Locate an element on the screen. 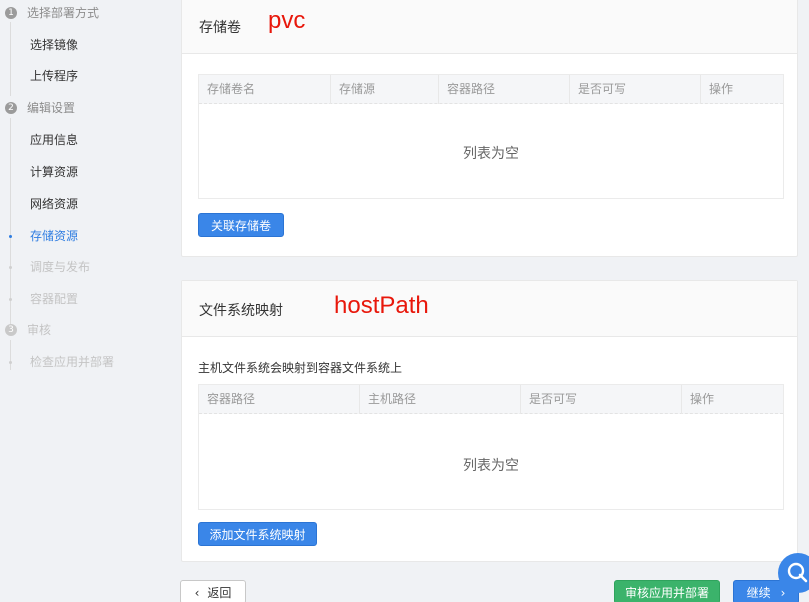 The height and width of the screenshot is (602, 809). hostpath-description: 主机文件系统会映射到容器文件系统上 is located at coordinates (300, 368).